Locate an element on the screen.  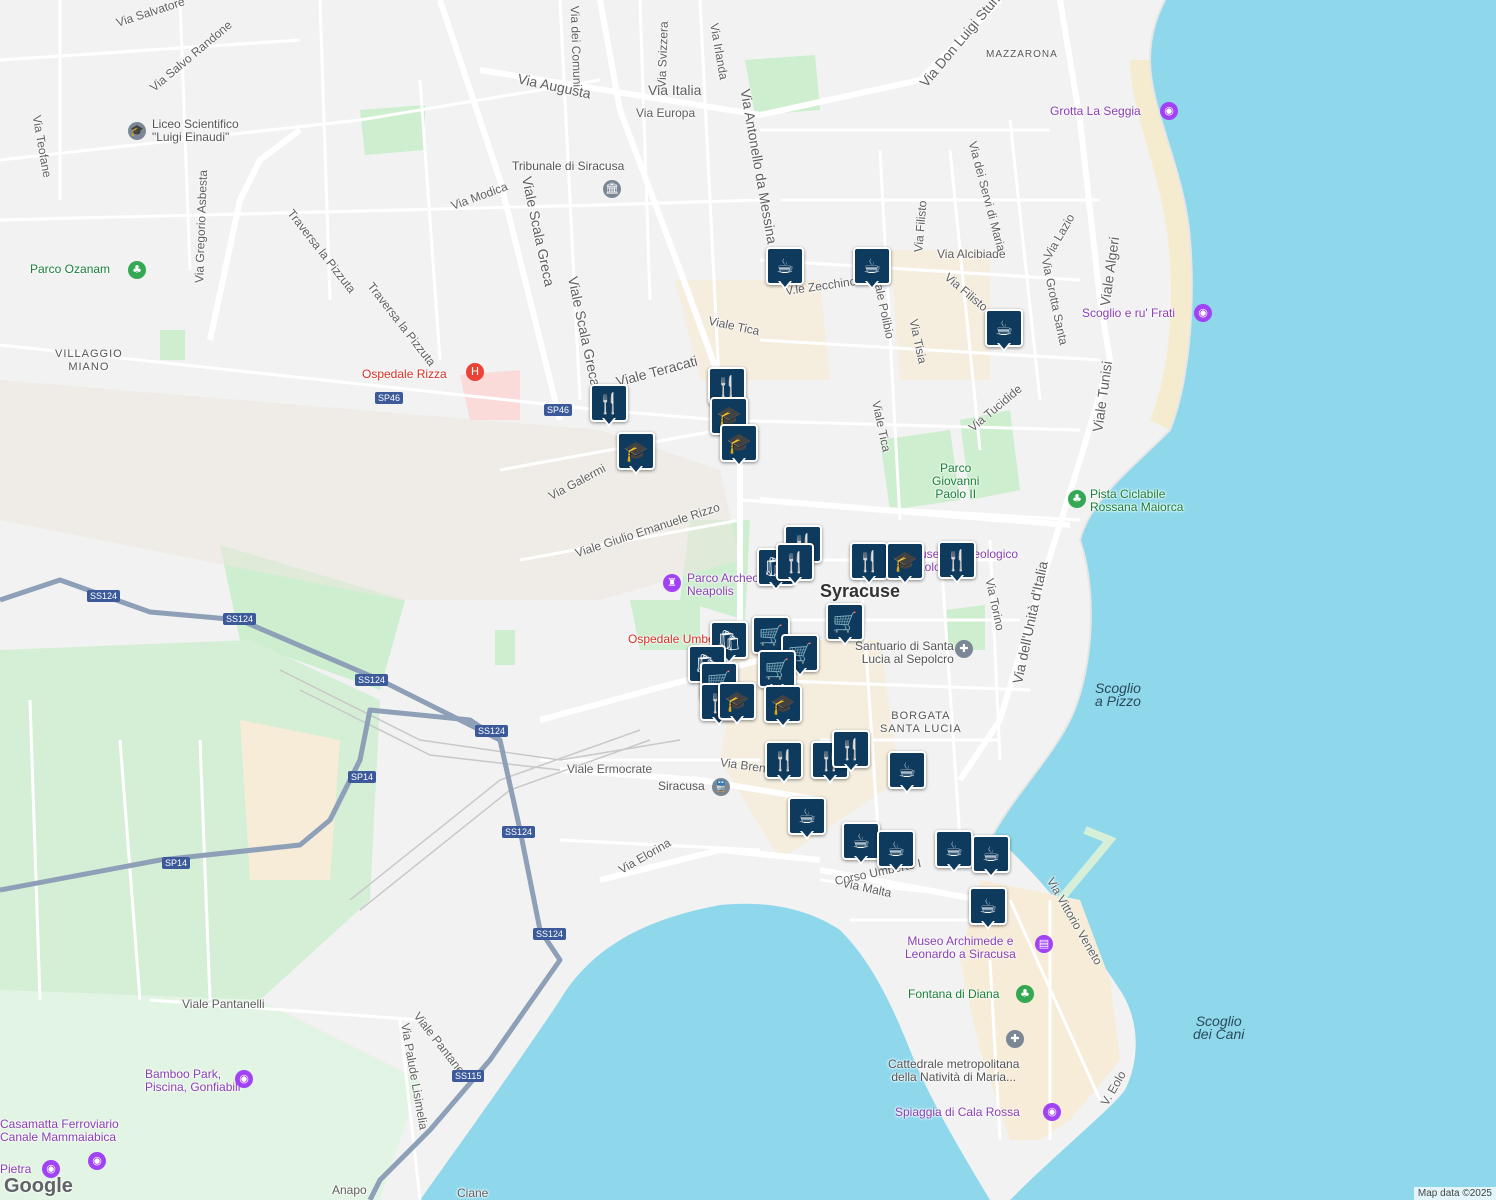
poi-label: Siracusa is located at coordinates (681, 786).